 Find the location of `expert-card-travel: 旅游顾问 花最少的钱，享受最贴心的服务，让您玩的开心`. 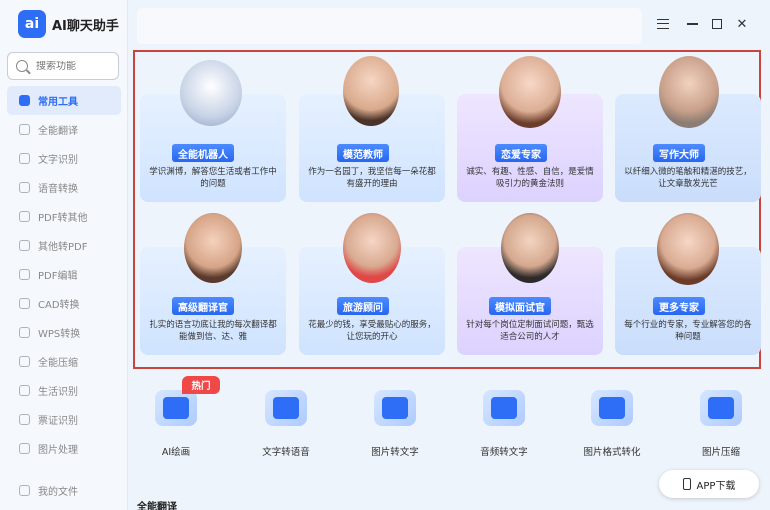

expert-card-travel: 旅游顾问 花最少的钱，享受最贴心的服务，让您玩的开心 is located at coordinates (372, 284).